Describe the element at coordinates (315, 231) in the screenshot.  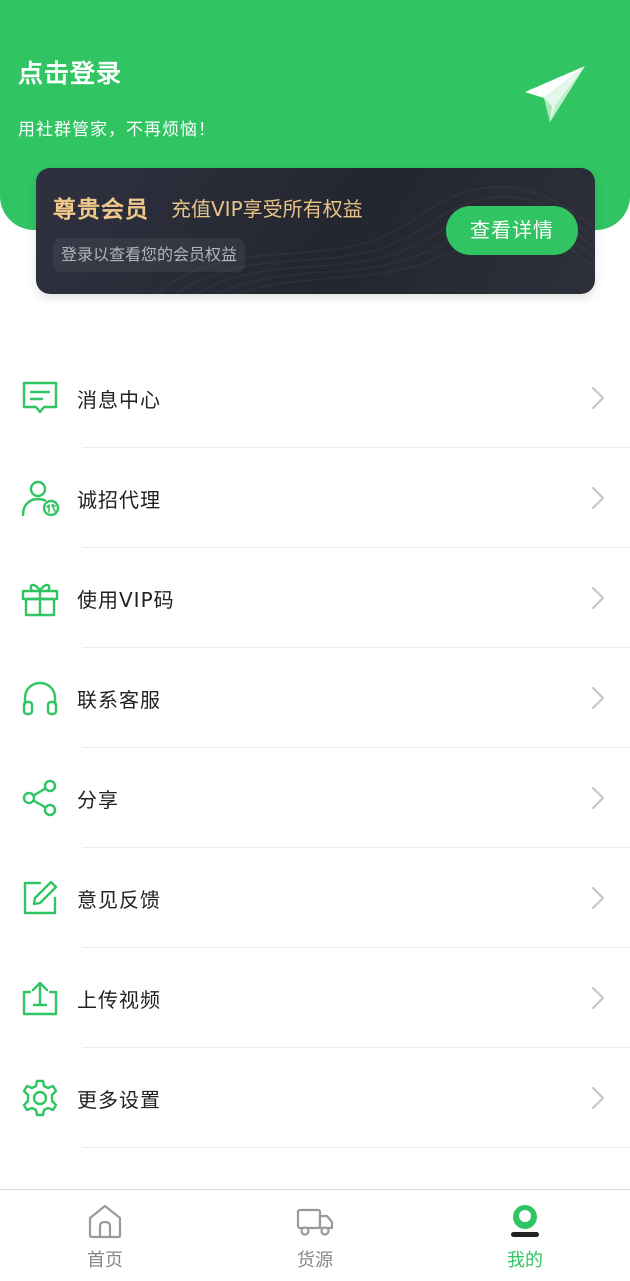
I see `vip-card: 尊贵会员 充值VIP享受所有权益 登录以查看您的会员权益 查看详情` at that location.